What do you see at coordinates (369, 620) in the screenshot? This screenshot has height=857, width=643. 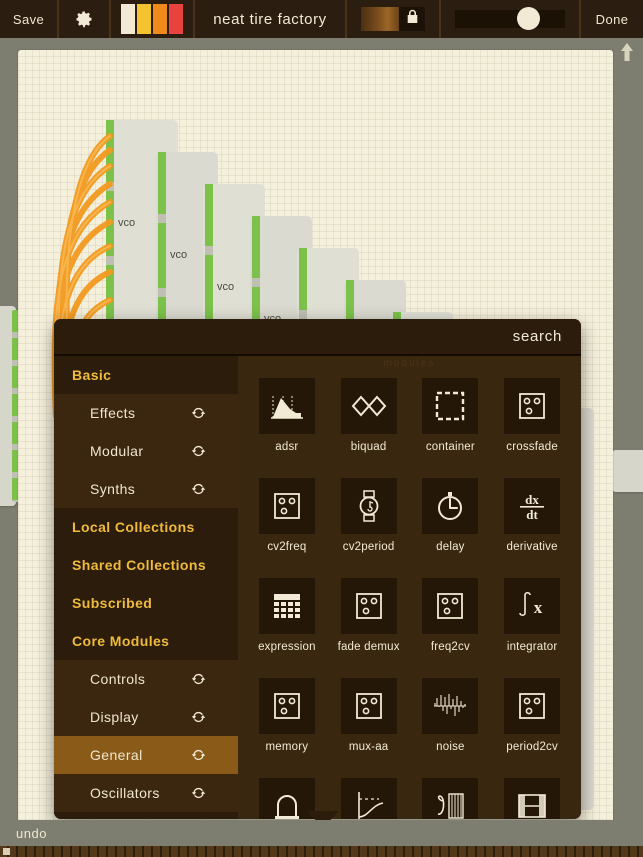 I see `module-item-fade-demux: fade demux` at bounding box center [369, 620].